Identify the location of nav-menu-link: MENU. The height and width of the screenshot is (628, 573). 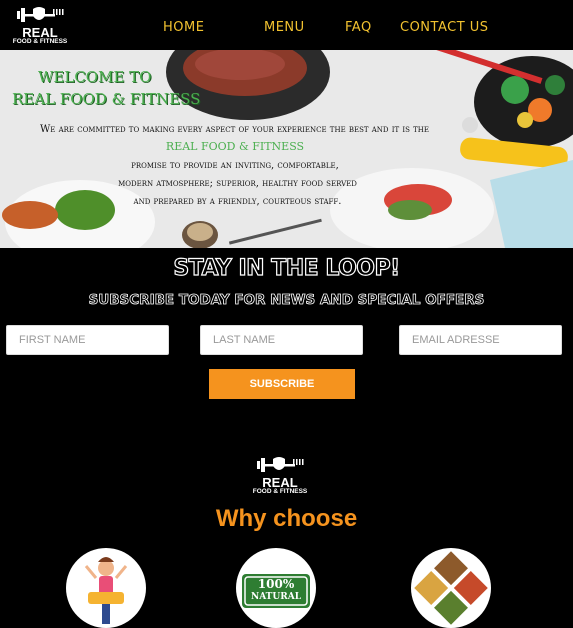
(284, 27).